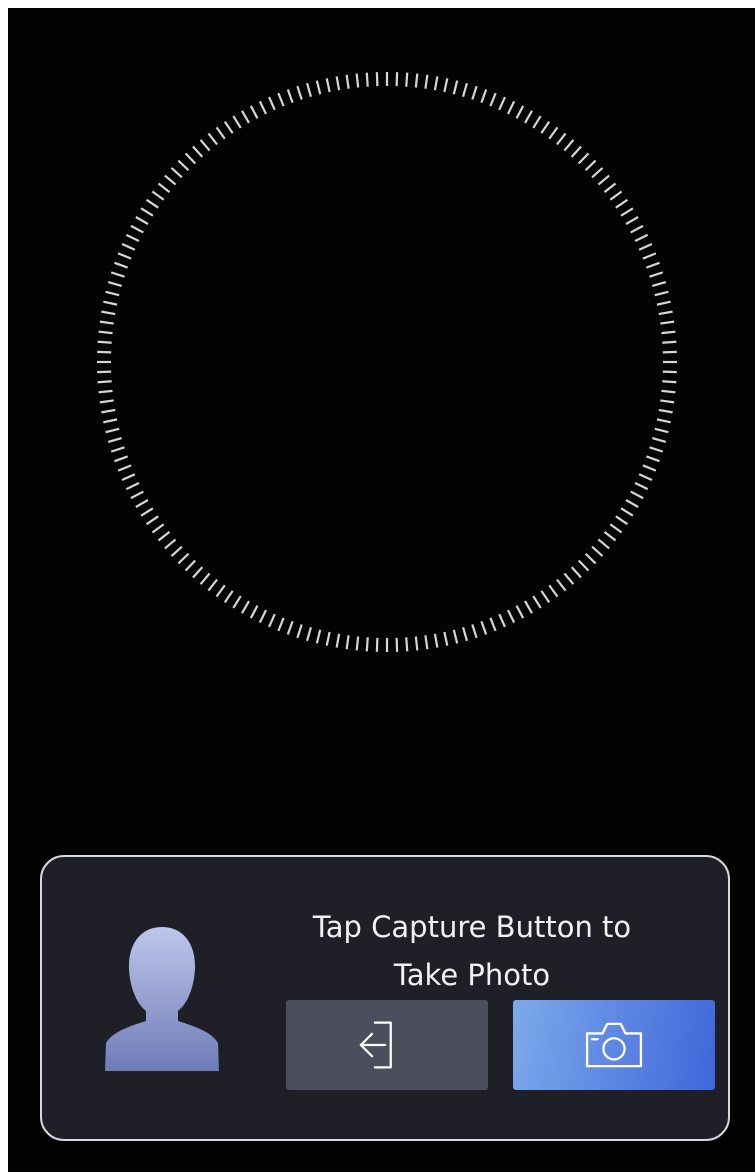  What do you see at coordinates (375, 1045) in the screenshot?
I see `exit-arrow-icon` at bounding box center [375, 1045].